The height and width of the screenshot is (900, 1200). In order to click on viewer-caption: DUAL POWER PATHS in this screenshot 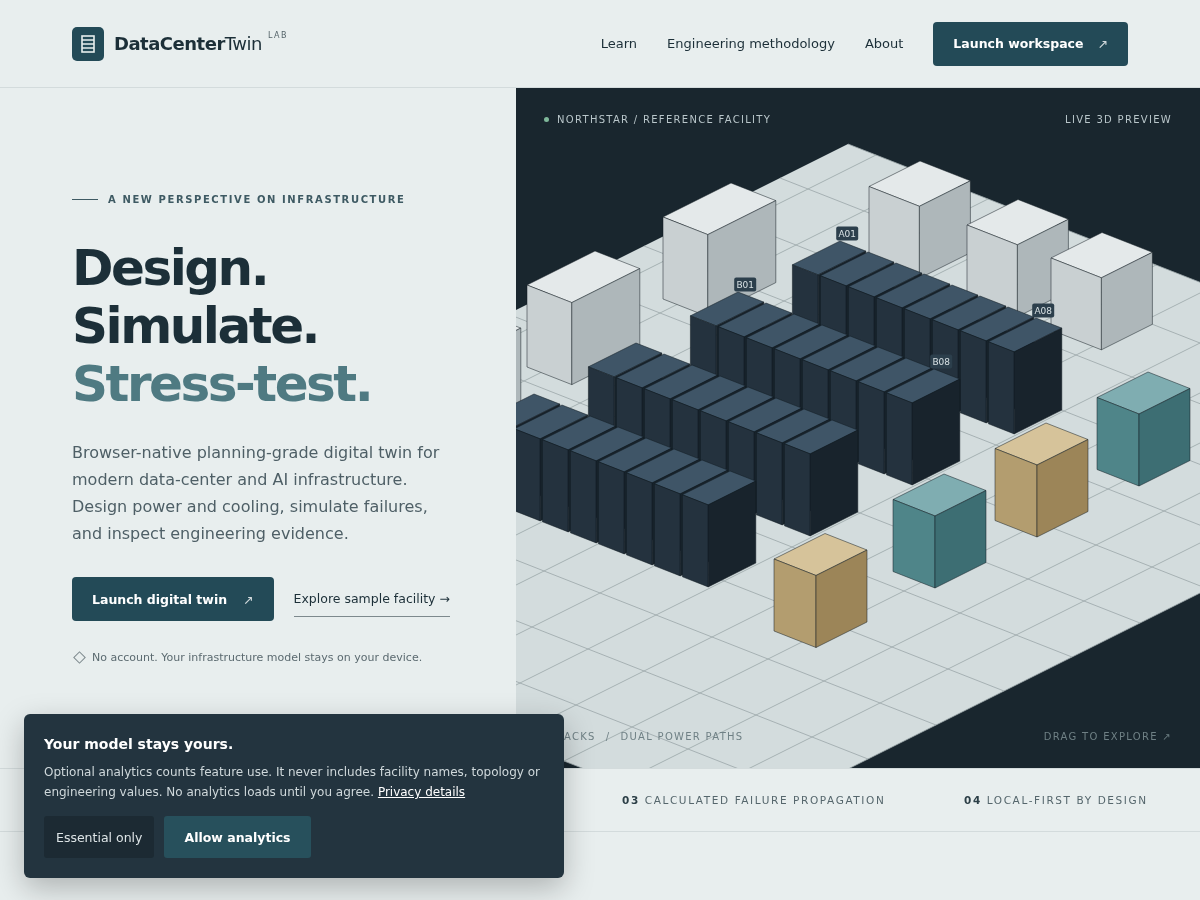, I will do `click(682, 736)`.